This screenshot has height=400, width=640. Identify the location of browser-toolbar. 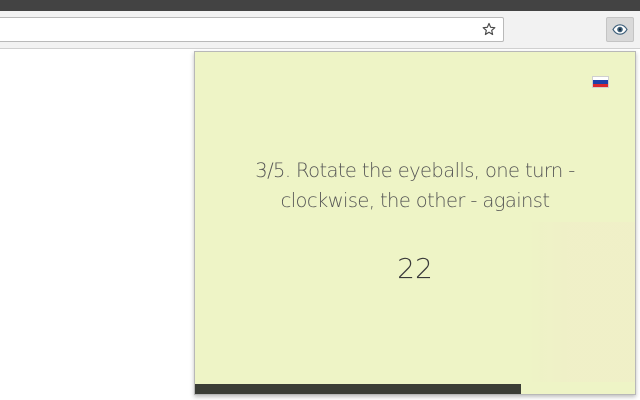
(320, 30).